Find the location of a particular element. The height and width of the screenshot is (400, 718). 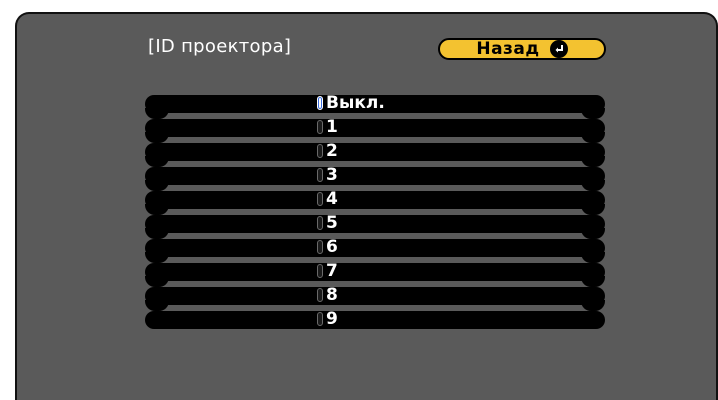

option-label: 6 is located at coordinates (332, 247).